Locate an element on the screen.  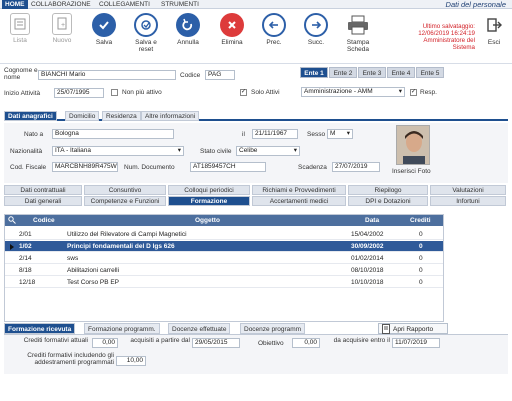
col-crediti: Crediti is located at coordinates (420, 220).